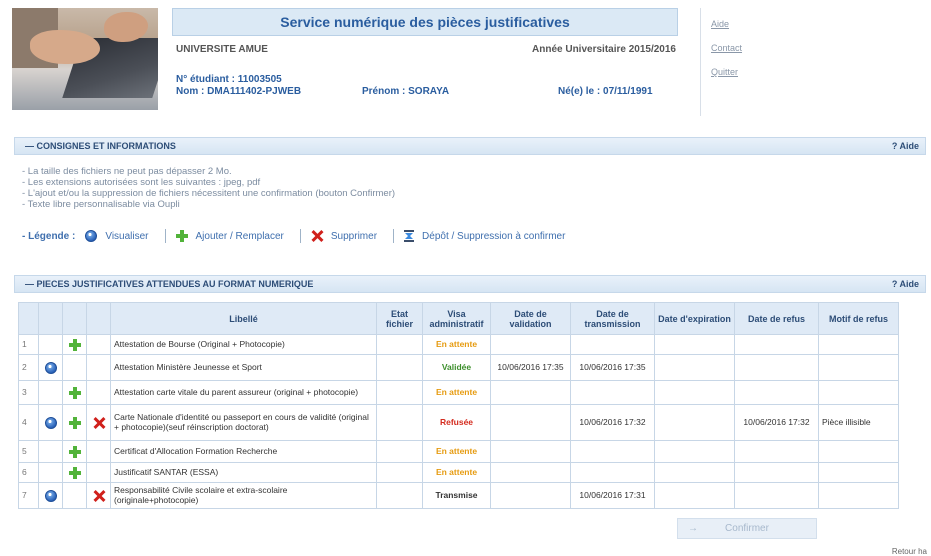 Image resolution: width=931 pixels, height=556 pixels. What do you see at coordinates (909, 551) in the screenshot?
I see `back-link: Retour ha` at bounding box center [909, 551].